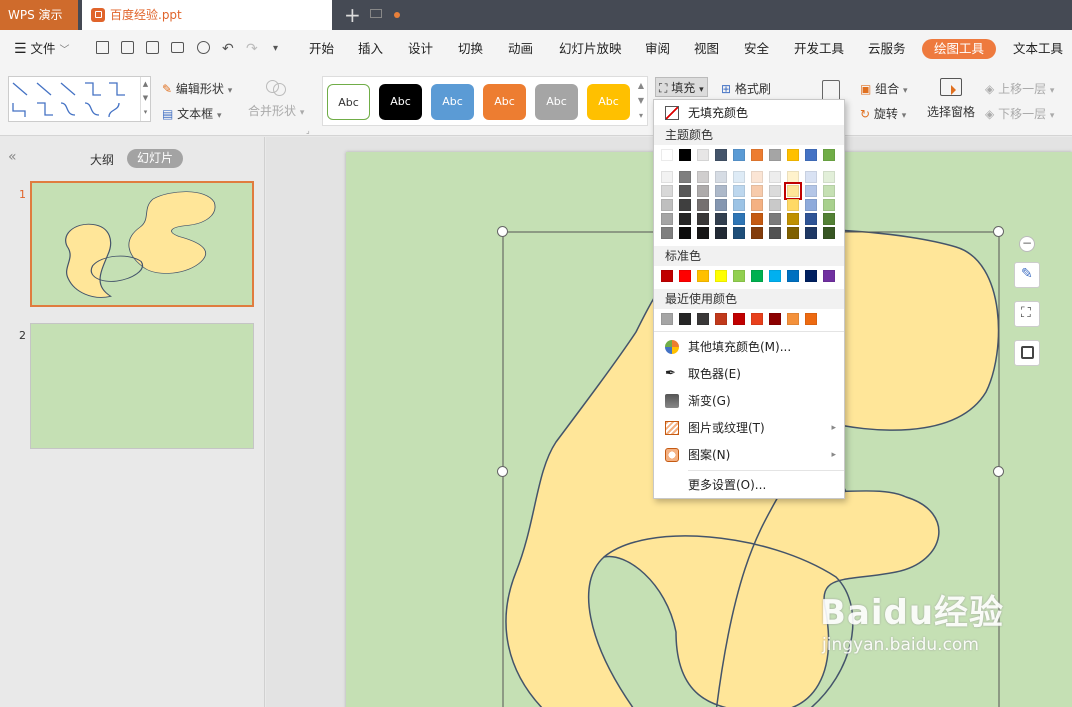 Image resolution: width=1072 pixels, height=707 pixels. What do you see at coordinates (1027, 275) in the screenshot?
I see `shape-style-float-button: ✎` at bounding box center [1027, 275].